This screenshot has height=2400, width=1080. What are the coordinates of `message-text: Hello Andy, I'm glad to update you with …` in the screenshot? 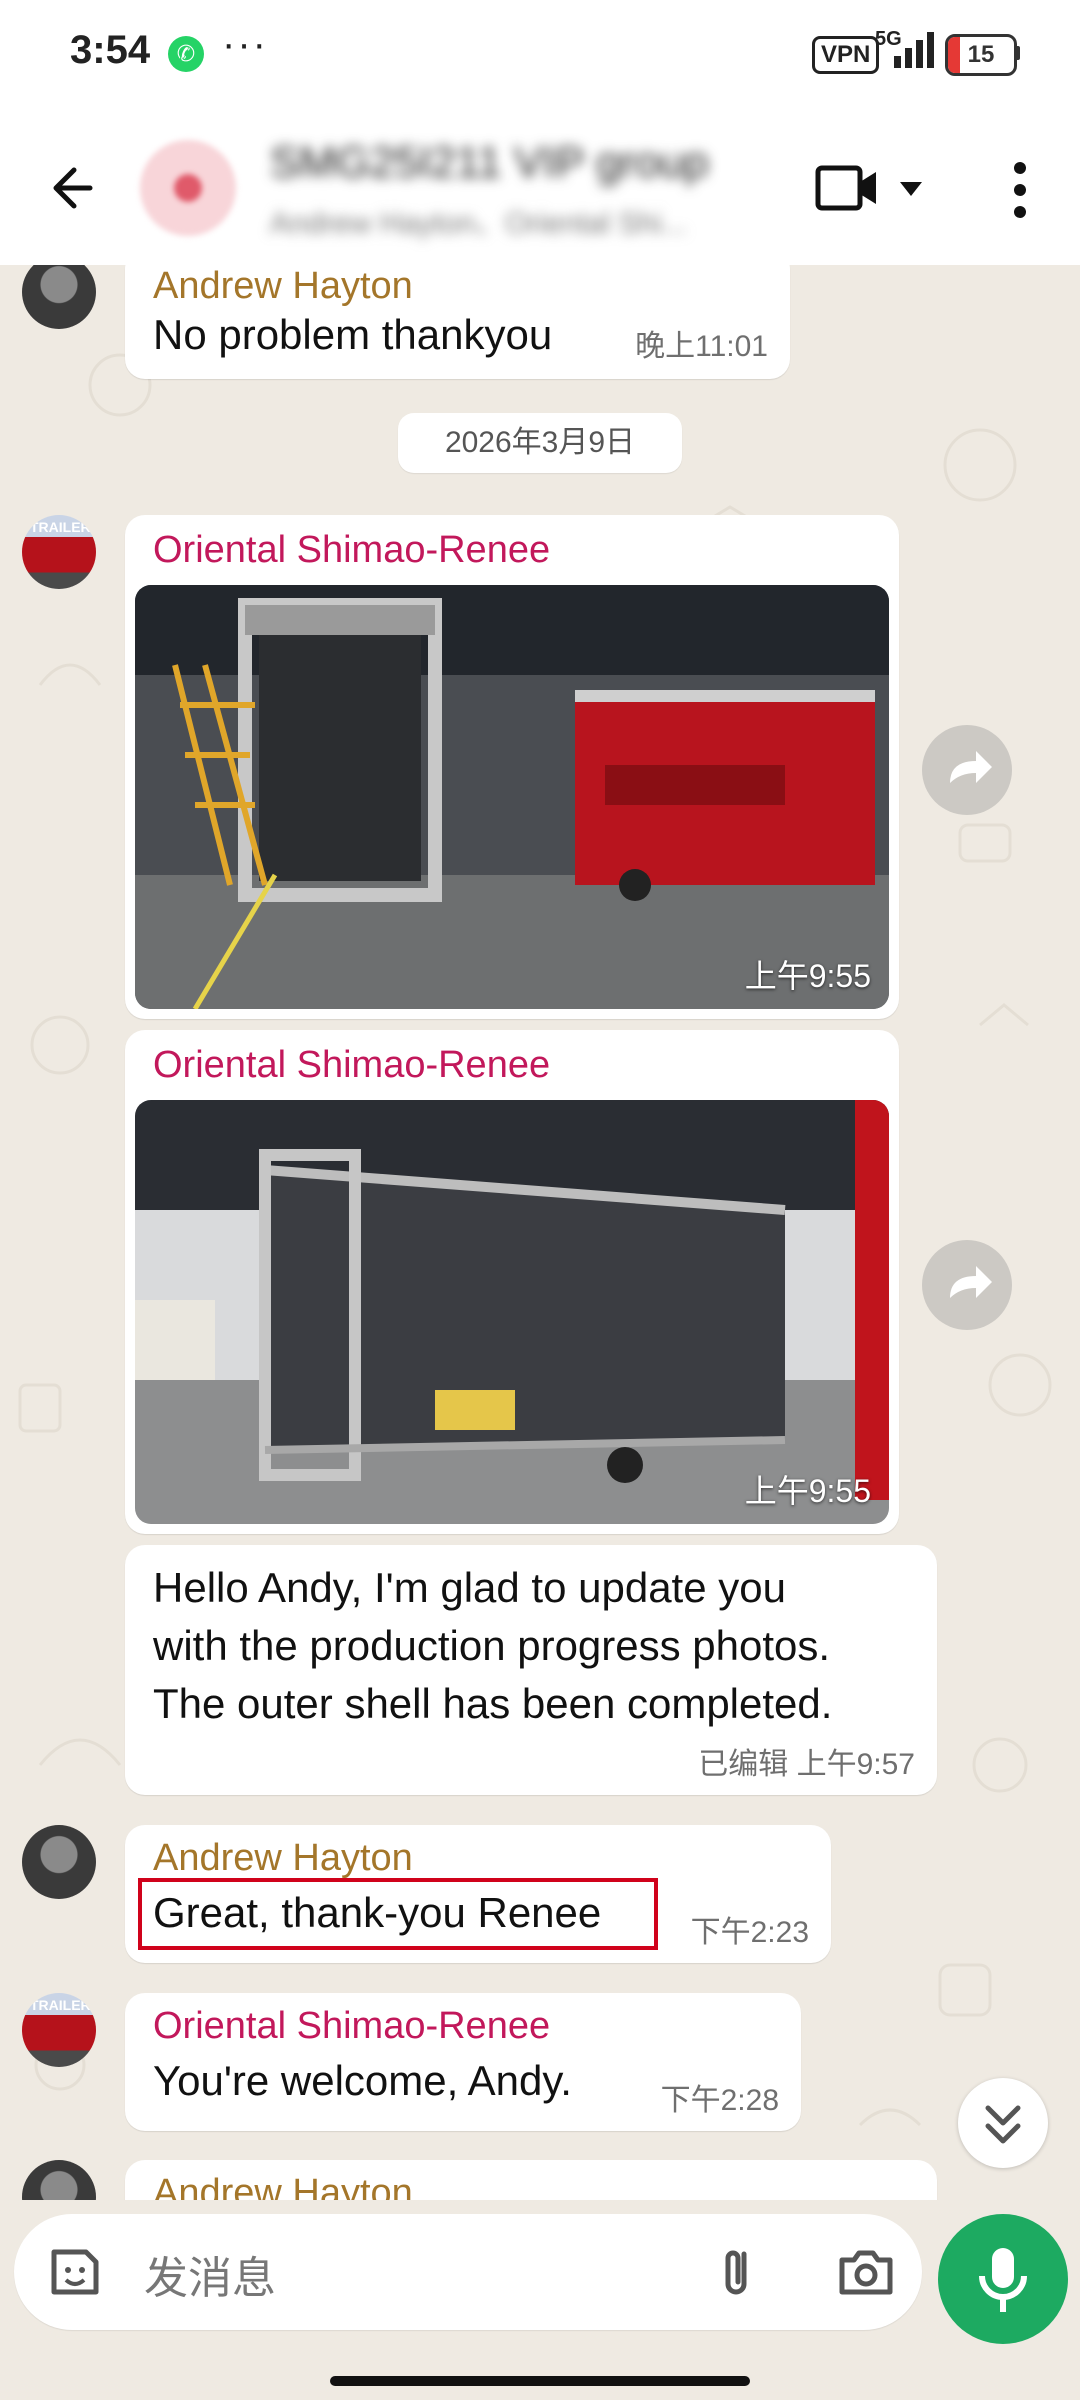 It's located at (492, 1646).